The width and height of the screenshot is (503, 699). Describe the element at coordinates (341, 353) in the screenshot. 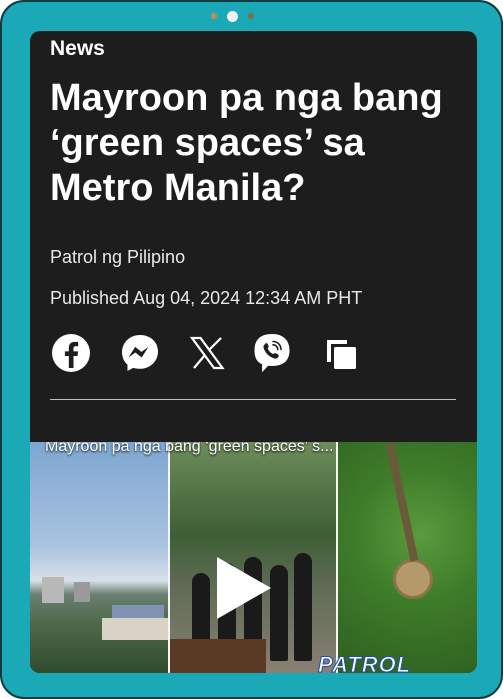

I see `copy-icon` at that location.